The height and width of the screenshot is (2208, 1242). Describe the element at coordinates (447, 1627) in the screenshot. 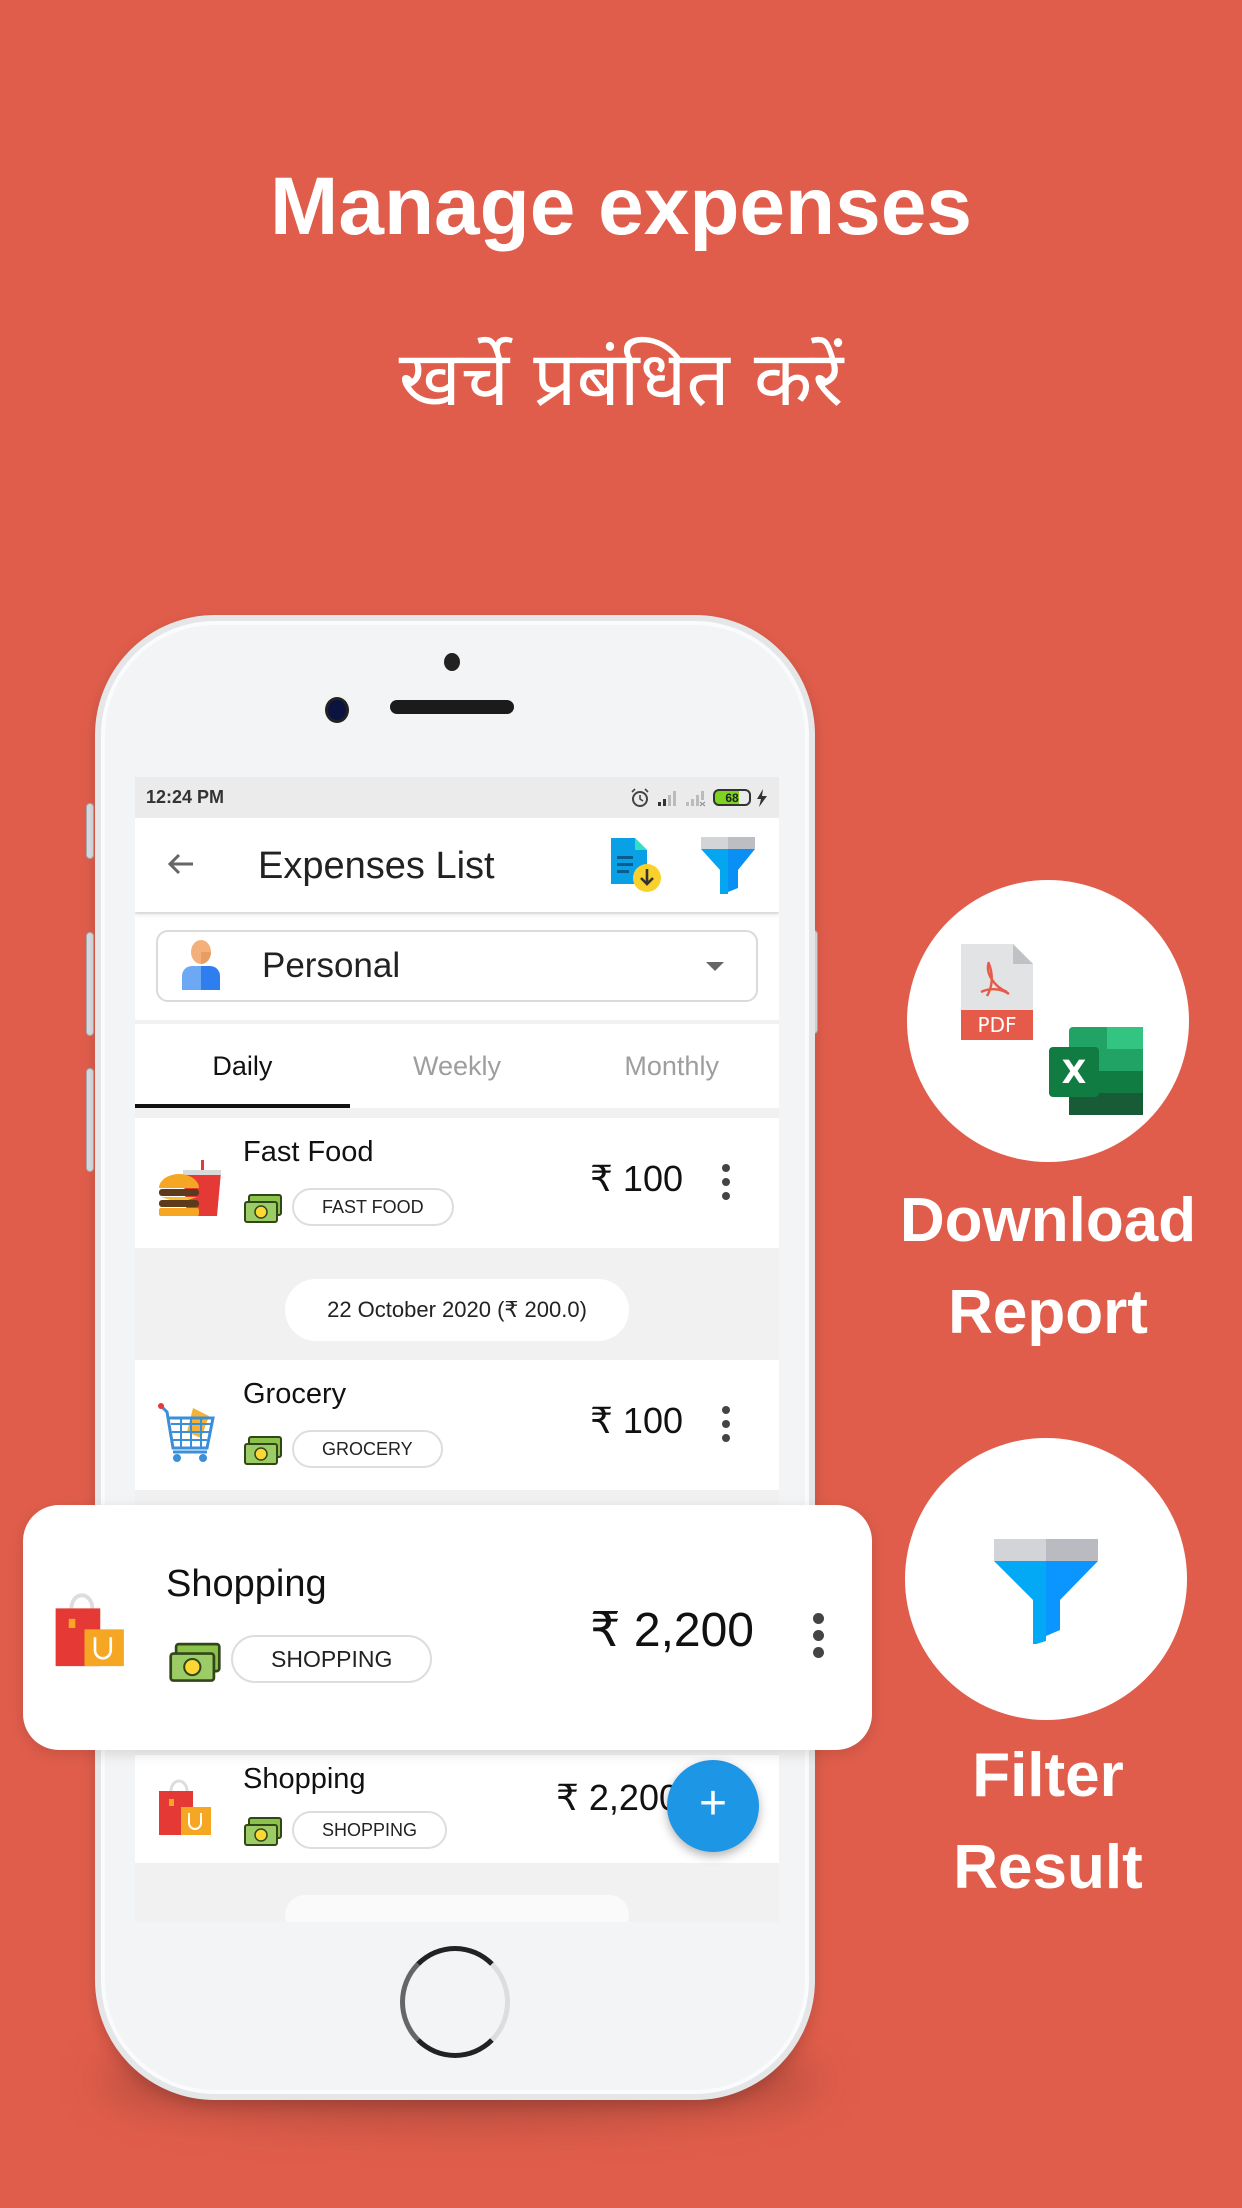

I see `highlighted-expense-card: Shopping SHOPPING ₹ 2,200` at that location.